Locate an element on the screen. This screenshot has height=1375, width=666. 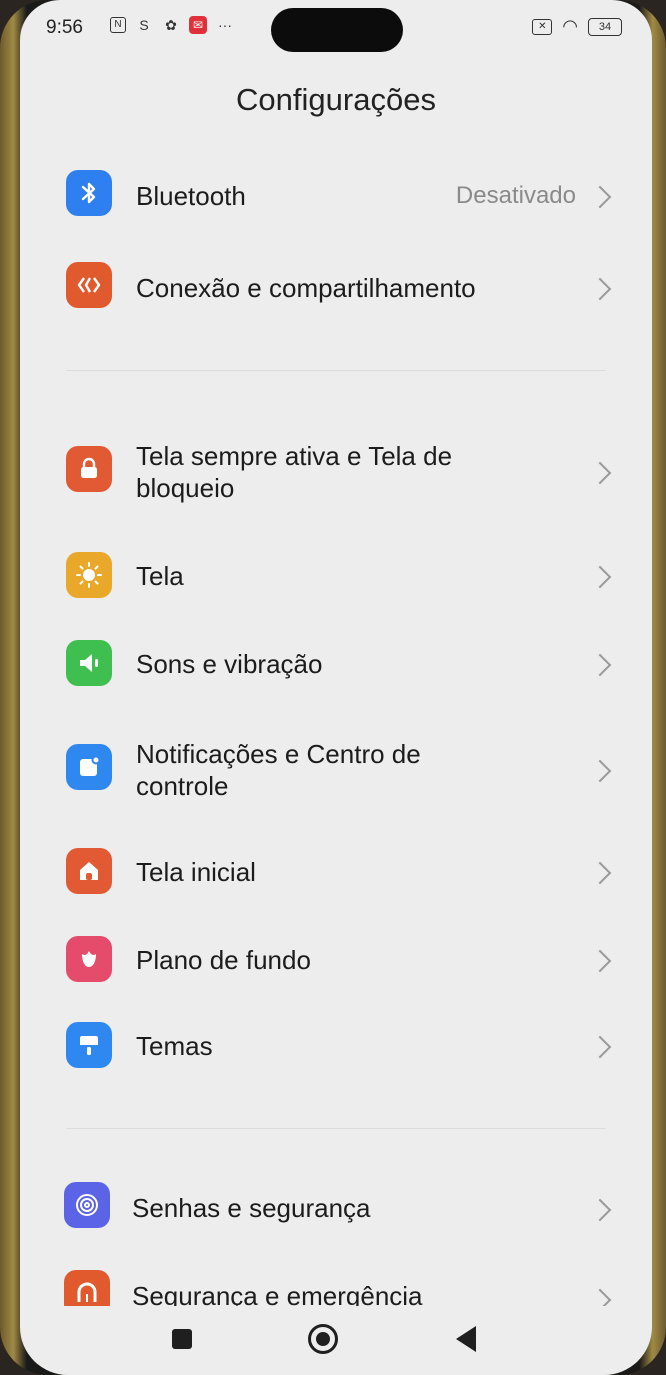
settings-item-connection: Conexão e compartilhamento is located at coordinates (336, 288).